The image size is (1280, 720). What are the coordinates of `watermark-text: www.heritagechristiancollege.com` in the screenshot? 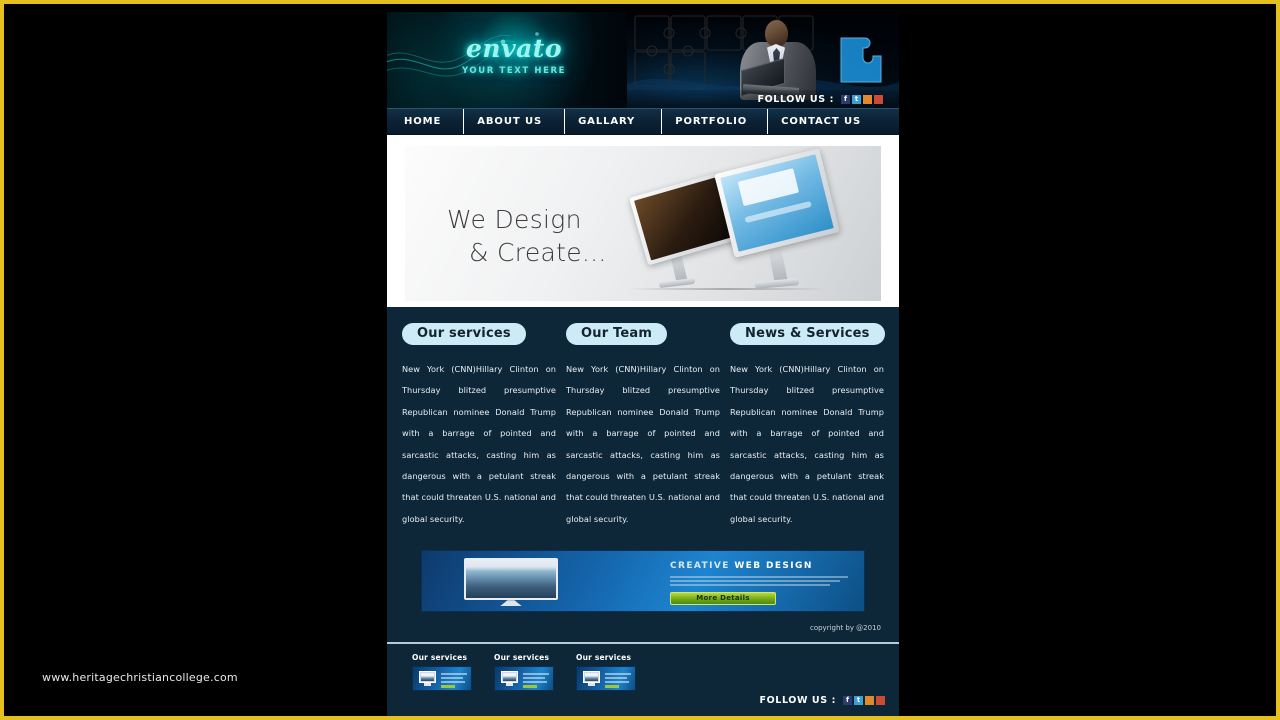 It's located at (140, 677).